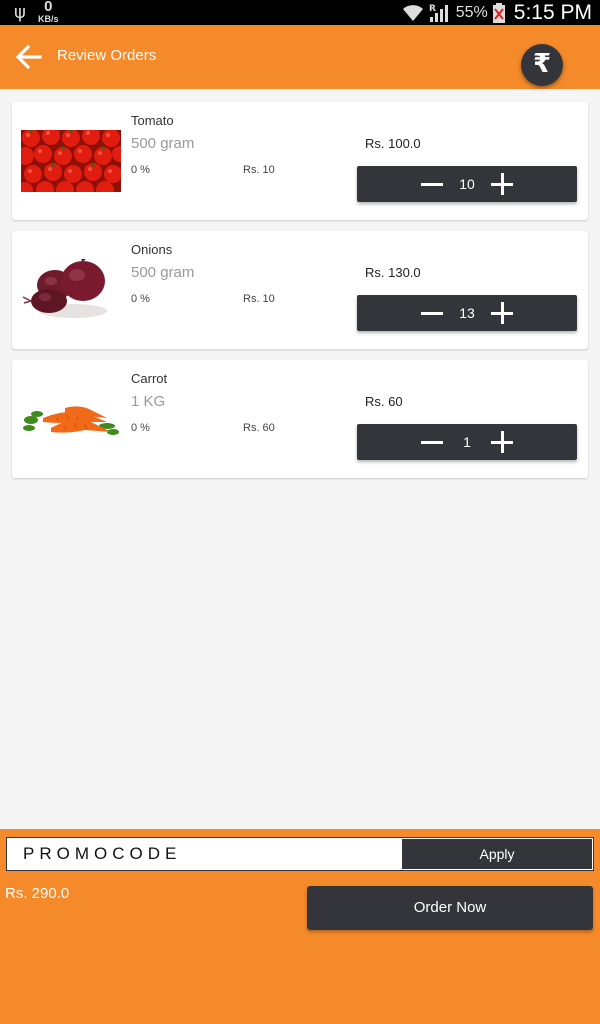 The width and height of the screenshot is (600, 1024). Describe the element at coordinates (384, 401) in the screenshot. I see `item-total: Rs. 60` at that location.